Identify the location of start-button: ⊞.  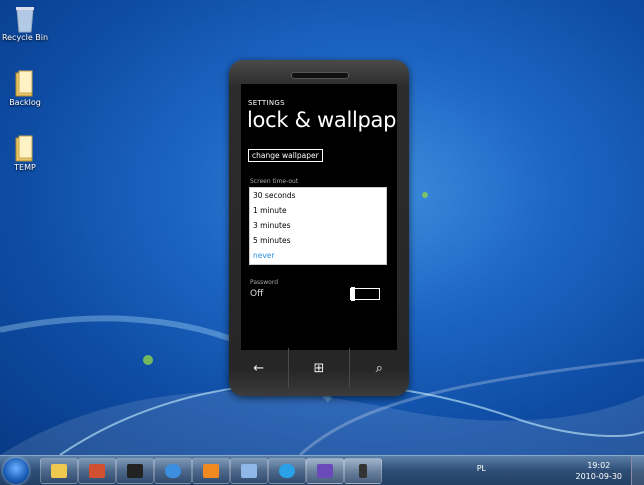
(319, 368).